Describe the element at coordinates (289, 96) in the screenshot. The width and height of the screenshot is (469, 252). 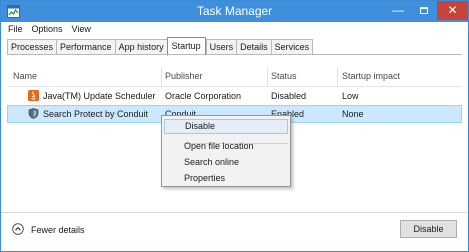
I see `row-status: Disabled` at that location.